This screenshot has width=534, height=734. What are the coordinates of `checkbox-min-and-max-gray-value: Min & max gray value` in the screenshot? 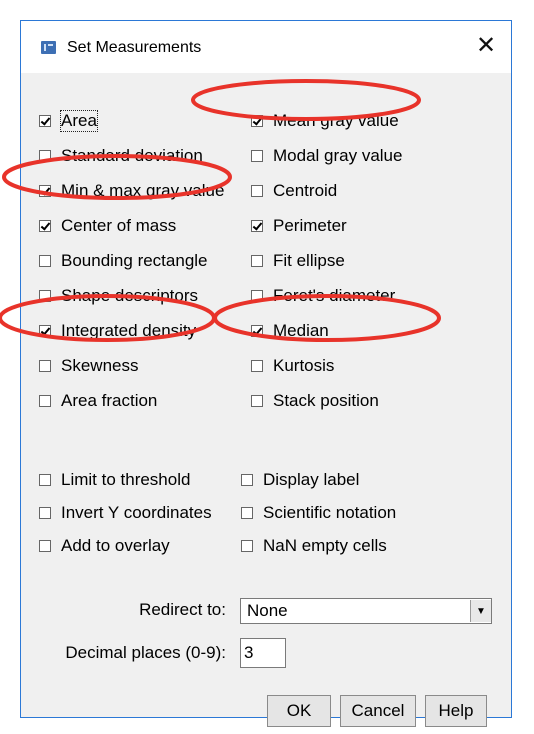 It's located at (131, 191).